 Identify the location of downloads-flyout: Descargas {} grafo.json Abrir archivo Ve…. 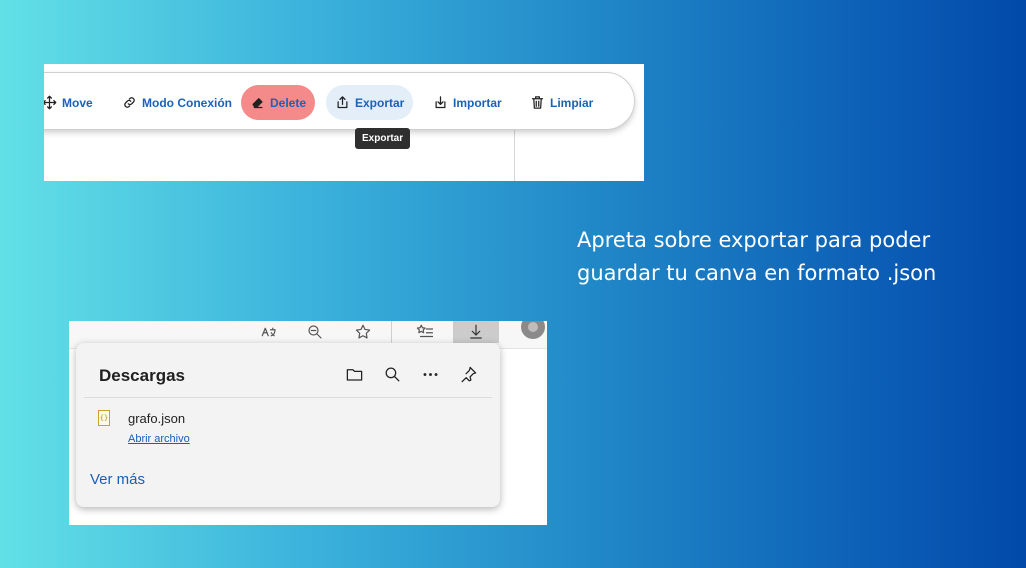
(288, 425).